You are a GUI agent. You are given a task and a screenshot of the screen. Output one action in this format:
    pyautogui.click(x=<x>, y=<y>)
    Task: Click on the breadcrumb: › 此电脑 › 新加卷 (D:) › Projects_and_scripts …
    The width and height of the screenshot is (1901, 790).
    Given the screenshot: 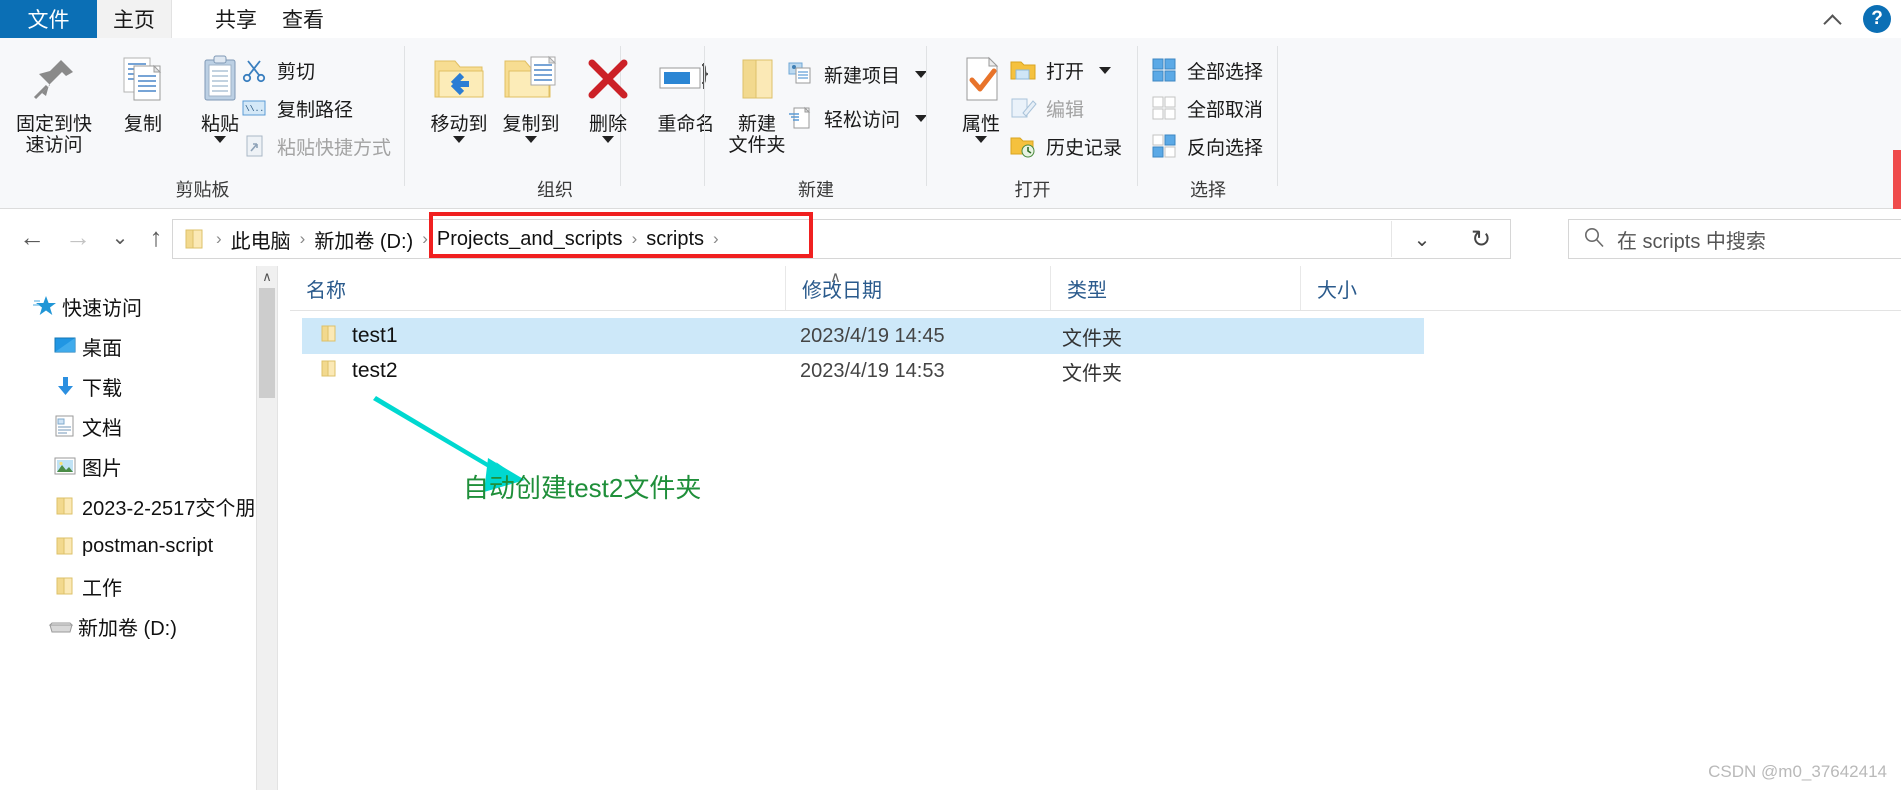 What is the action you would take?
    pyautogui.click(x=448, y=239)
    